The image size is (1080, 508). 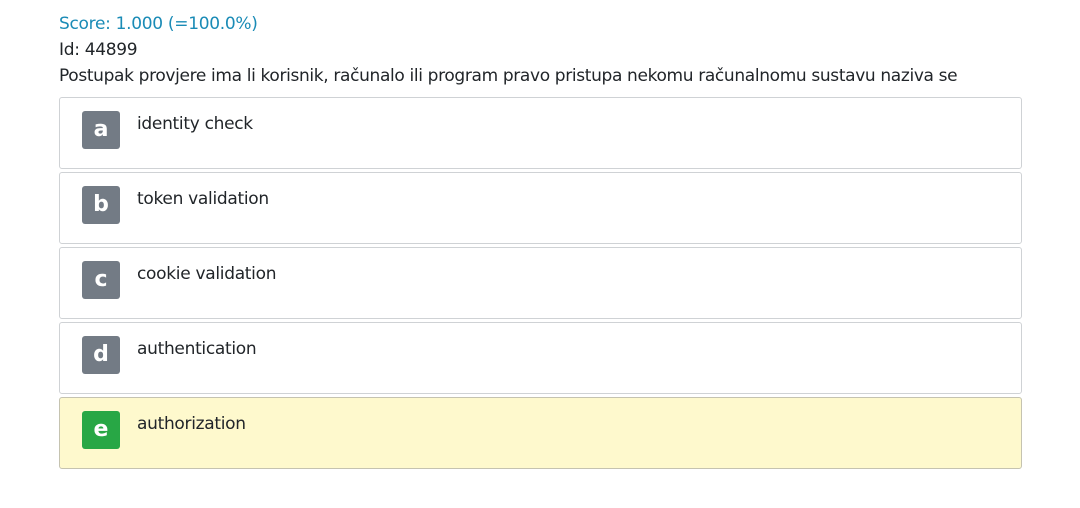 I want to click on answer-letter-badge: e, so click(x=101, y=430).